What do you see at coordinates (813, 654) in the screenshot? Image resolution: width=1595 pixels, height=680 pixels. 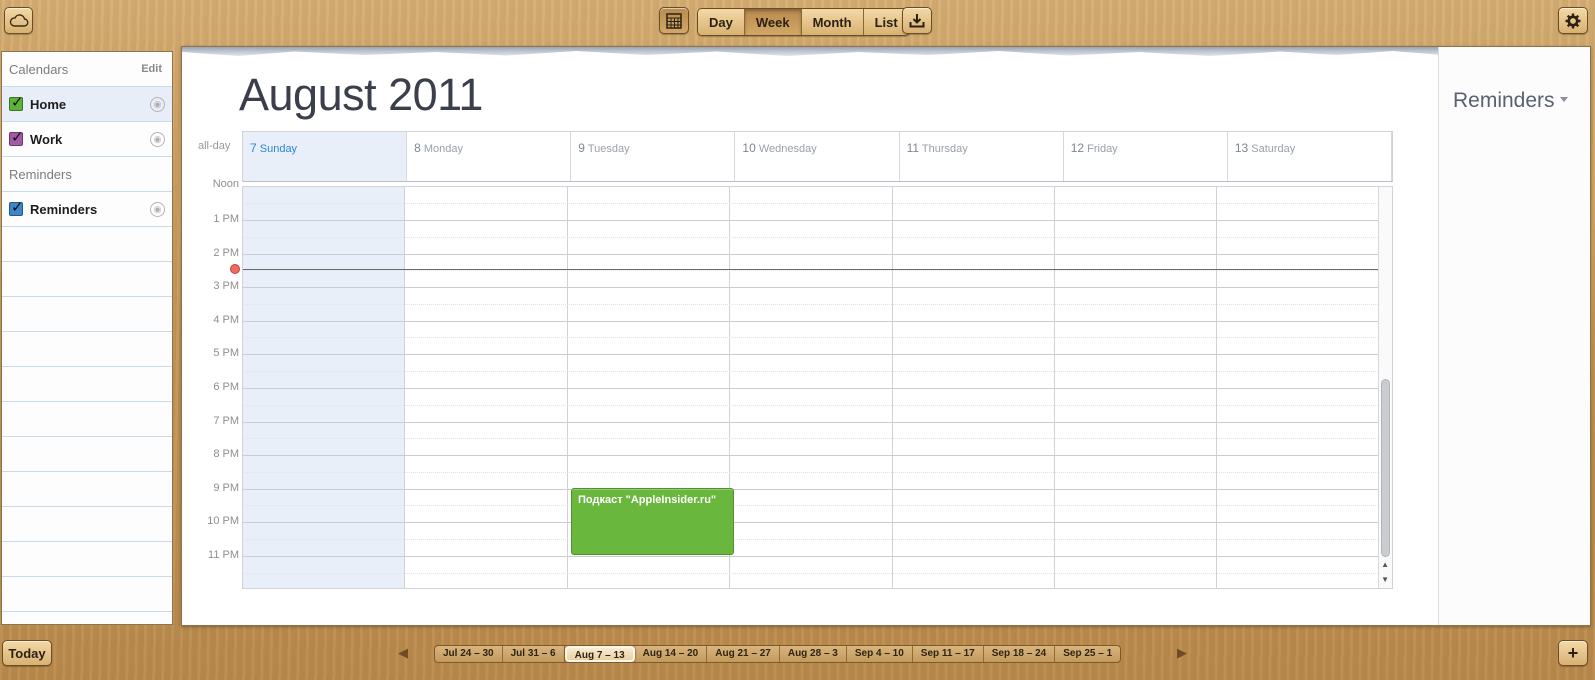 I see `week-item: Aug 28 – 3` at bounding box center [813, 654].